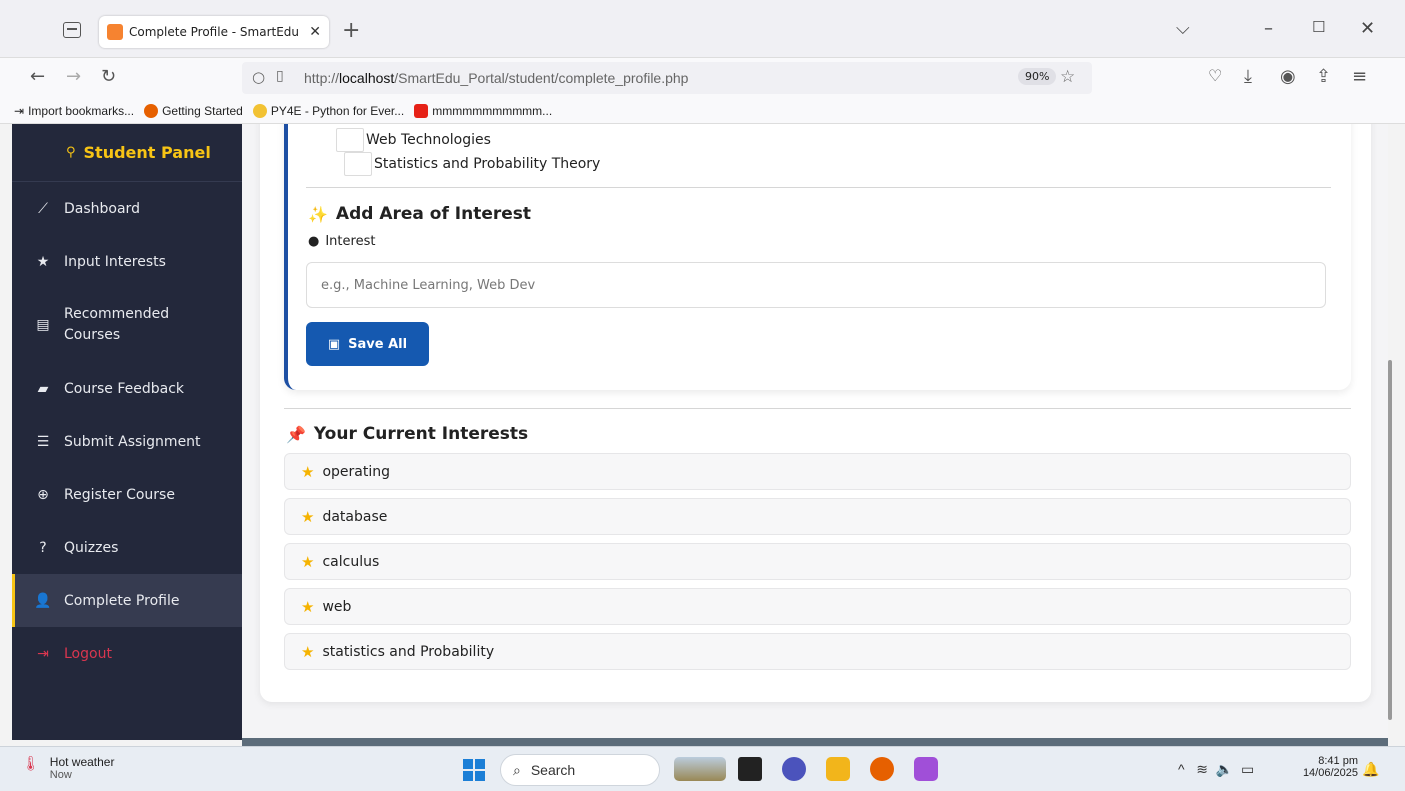  Describe the element at coordinates (127, 494) in the screenshot. I see `sidebar-item-register-course: ⊕ Register Course` at that location.